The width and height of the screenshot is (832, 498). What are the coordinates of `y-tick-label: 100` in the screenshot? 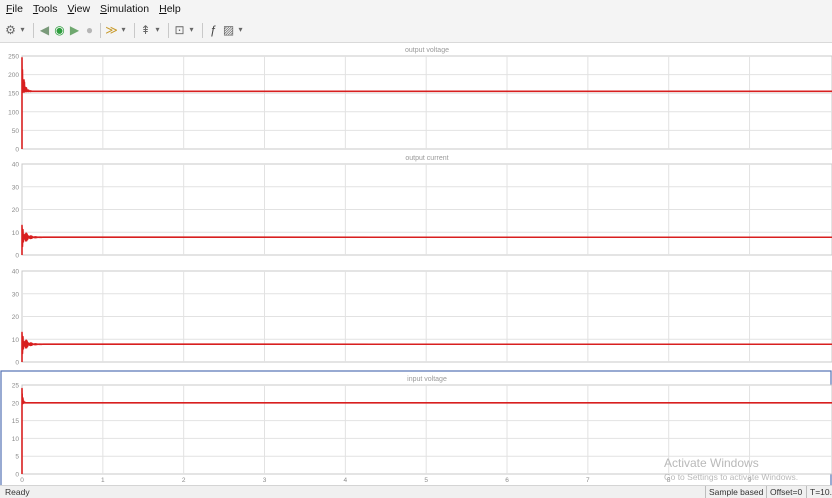 It's located at (13, 112).